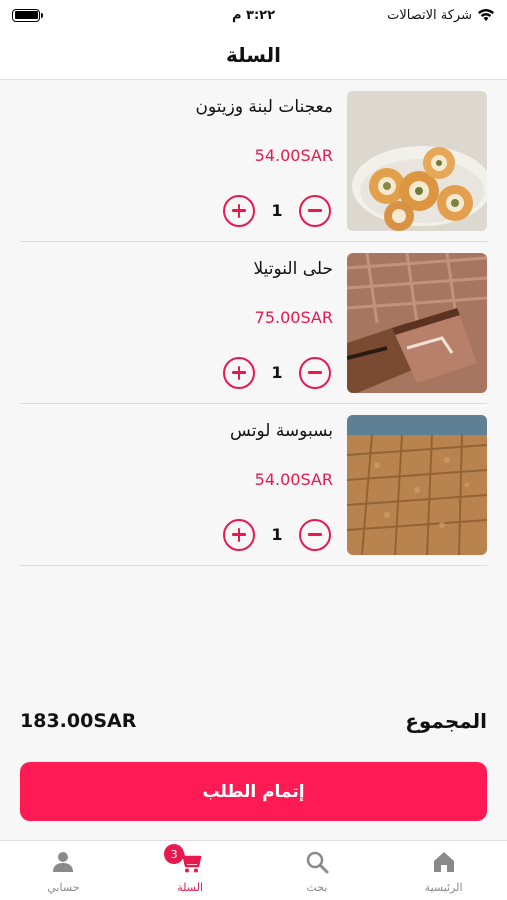 This screenshot has width=507, height=900. I want to click on item-info: حلى النوتيلا 75.00SAR 1, so click(176, 323).